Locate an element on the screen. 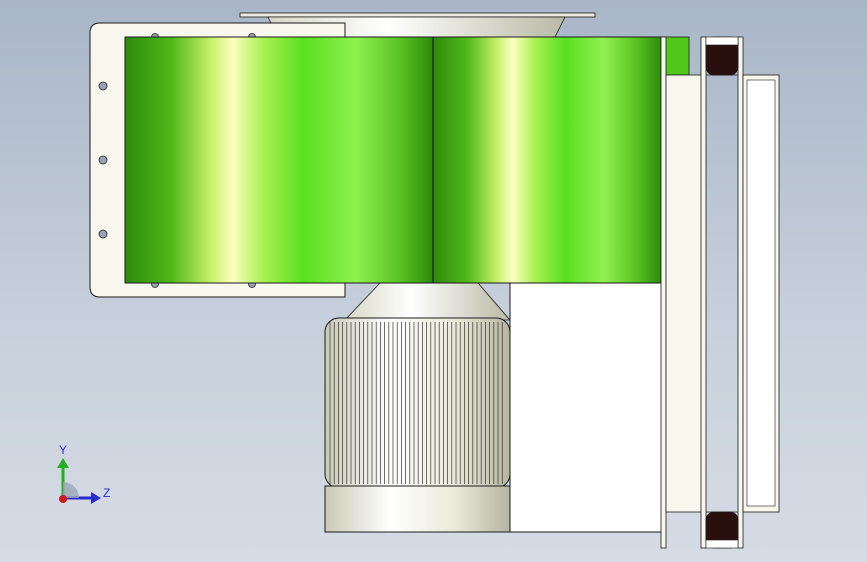 Image resolution: width=867 pixels, height=562 pixels. coordinate-triad-icon is located at coordinates (79, 481).